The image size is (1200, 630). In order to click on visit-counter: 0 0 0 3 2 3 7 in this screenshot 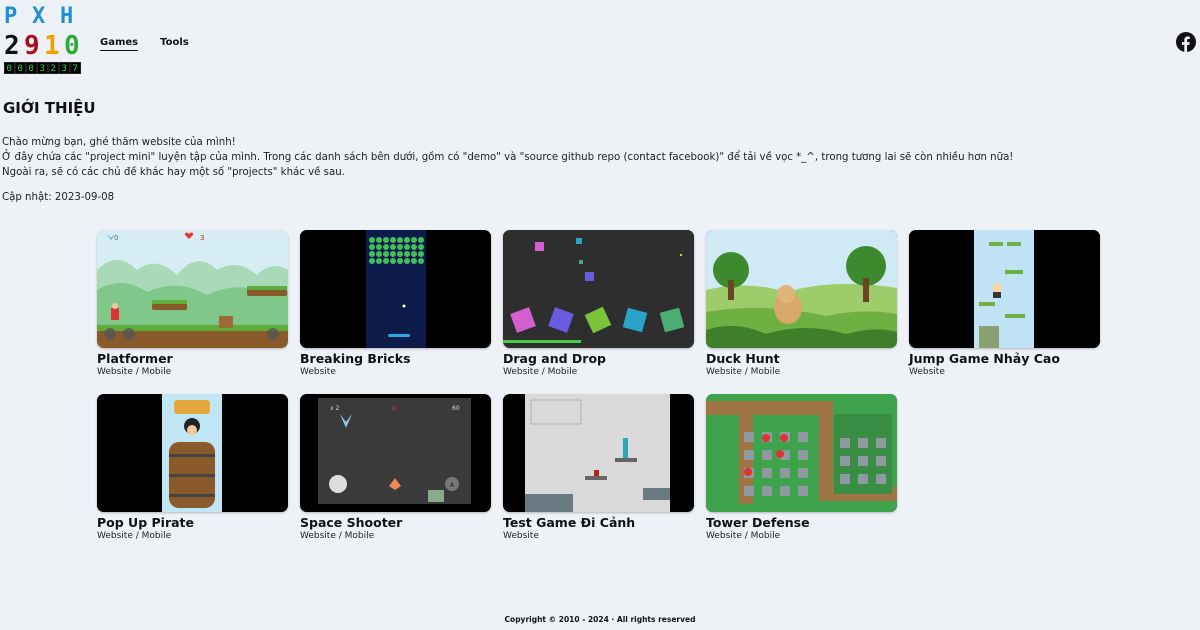, I will do `click(46, 68)`.